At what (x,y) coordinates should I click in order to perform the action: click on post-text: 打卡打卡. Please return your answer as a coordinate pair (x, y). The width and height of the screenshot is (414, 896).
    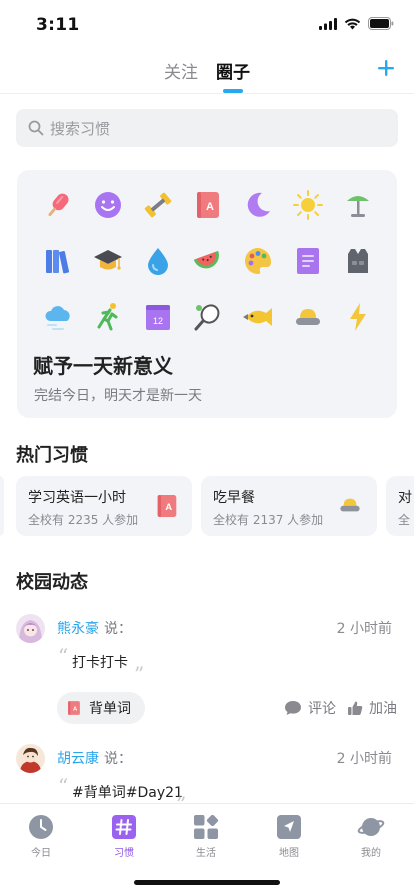
    Looking at the image, I should click on (100, 663).